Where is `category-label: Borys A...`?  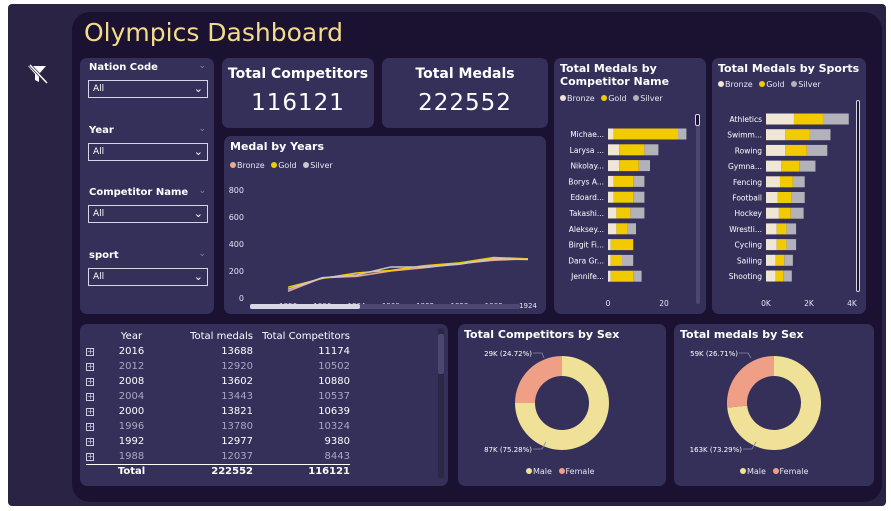
category-label: Borys A... is located at coordinates (586, 181).